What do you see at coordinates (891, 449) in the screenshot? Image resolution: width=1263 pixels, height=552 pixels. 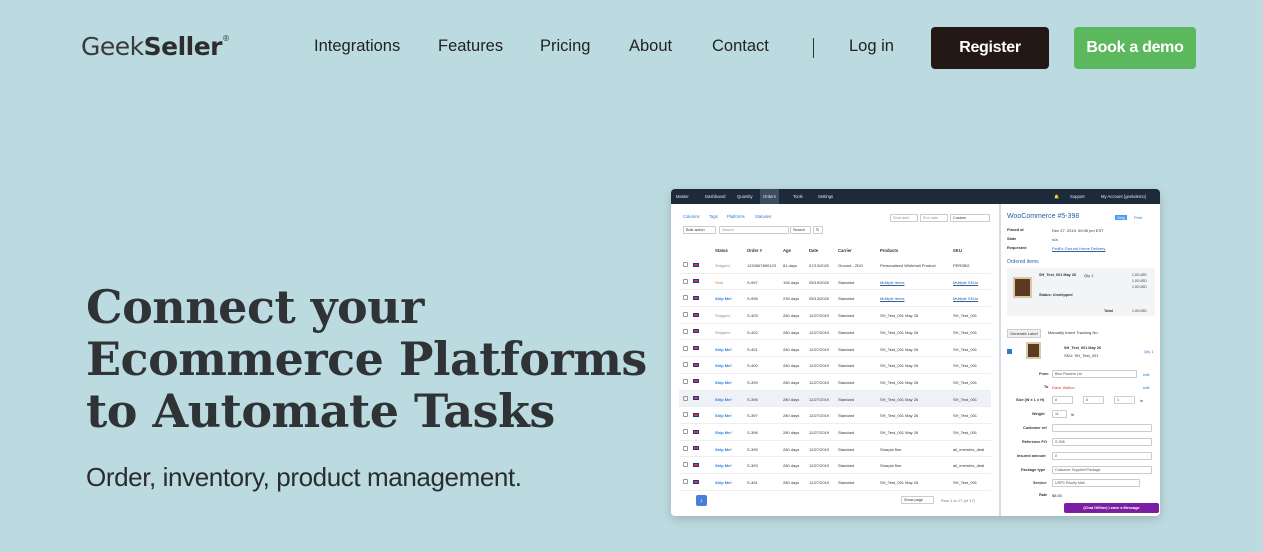 I see `cell-product: Sharpie fine` at bounding box center [891, 449].